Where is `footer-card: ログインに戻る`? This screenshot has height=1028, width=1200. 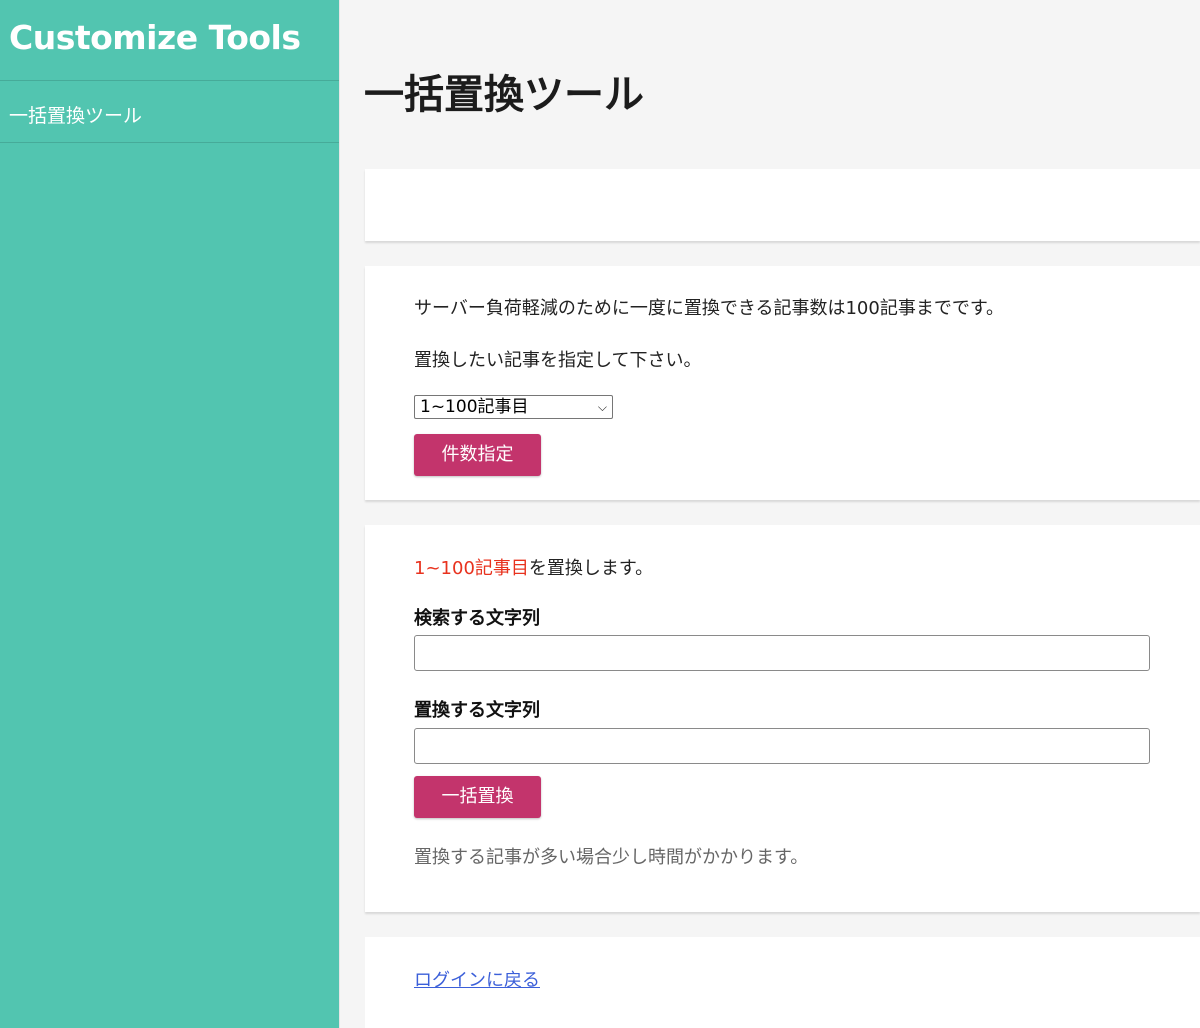 footer-card: ログインに戻る is located at coordinates (782, 982).